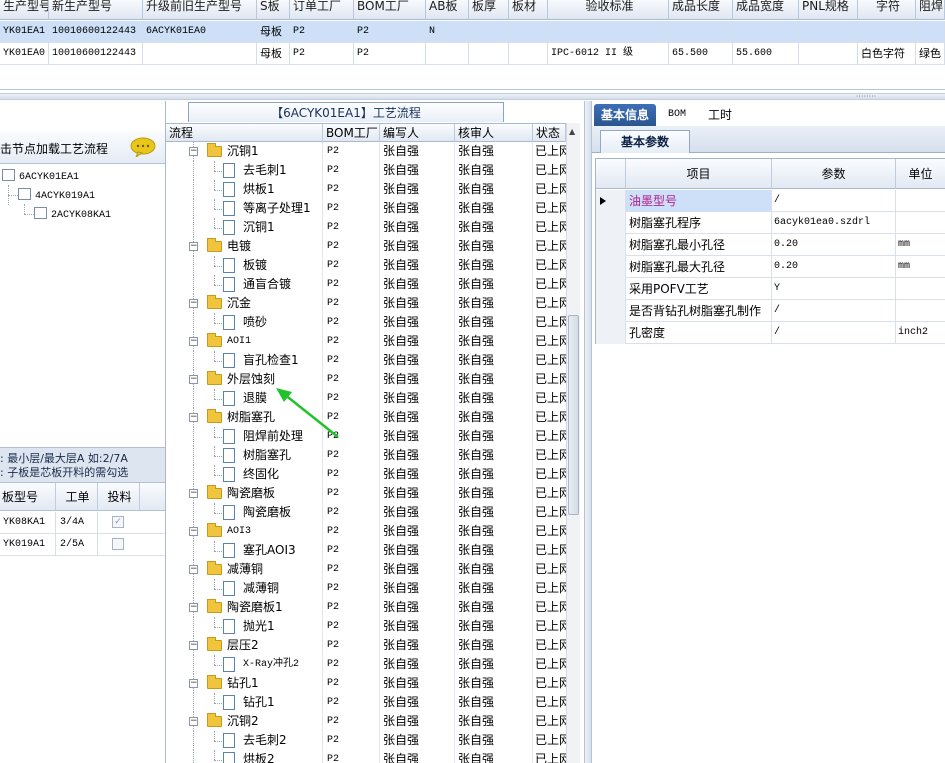 This screenshot has width=945, height=763. What do you see at coordinates (366, 550) in the screenshot?
I see `process-row: 塞孔AOI3 P2 张自强 张自强 已上网` at bounding box center [366, 550].